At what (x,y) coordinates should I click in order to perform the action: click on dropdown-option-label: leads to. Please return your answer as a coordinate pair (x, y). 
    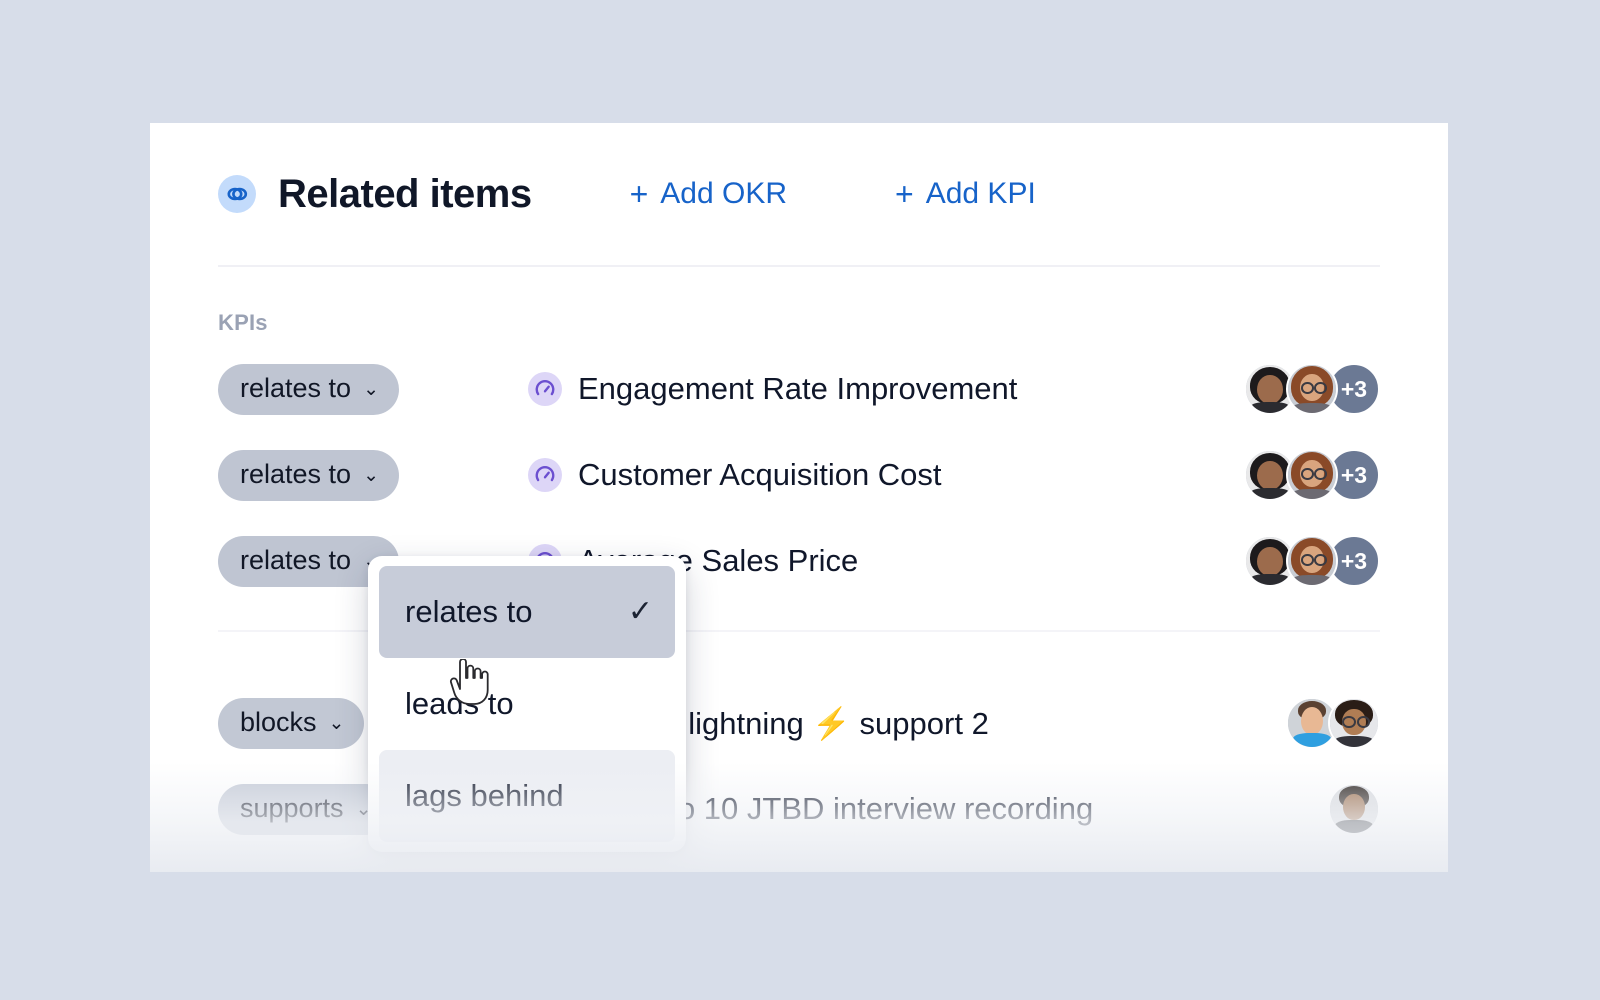
    Looking at the image, I should click on (459, 703).